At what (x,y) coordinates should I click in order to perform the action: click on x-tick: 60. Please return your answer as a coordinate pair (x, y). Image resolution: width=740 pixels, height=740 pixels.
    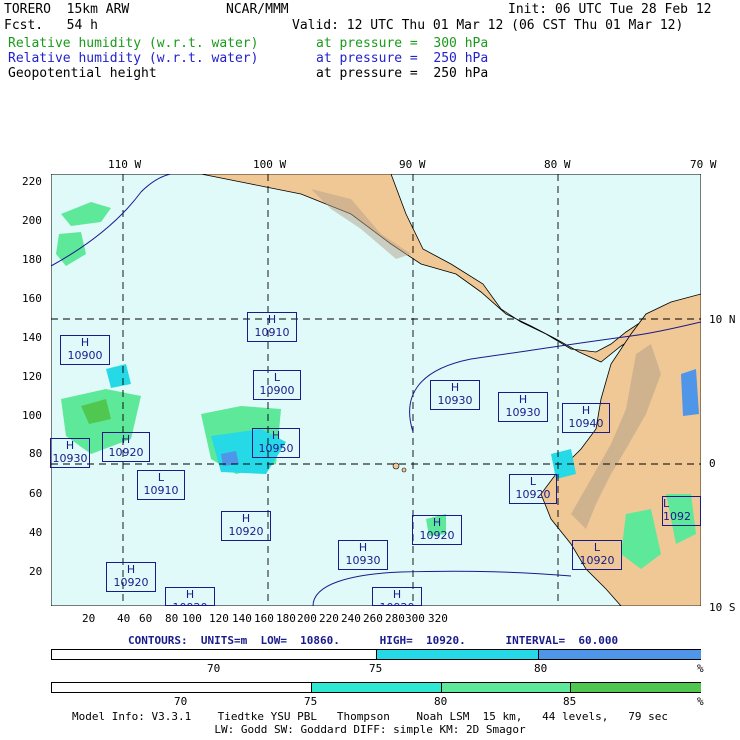
    Looking at the image, I should click on (146, 618).